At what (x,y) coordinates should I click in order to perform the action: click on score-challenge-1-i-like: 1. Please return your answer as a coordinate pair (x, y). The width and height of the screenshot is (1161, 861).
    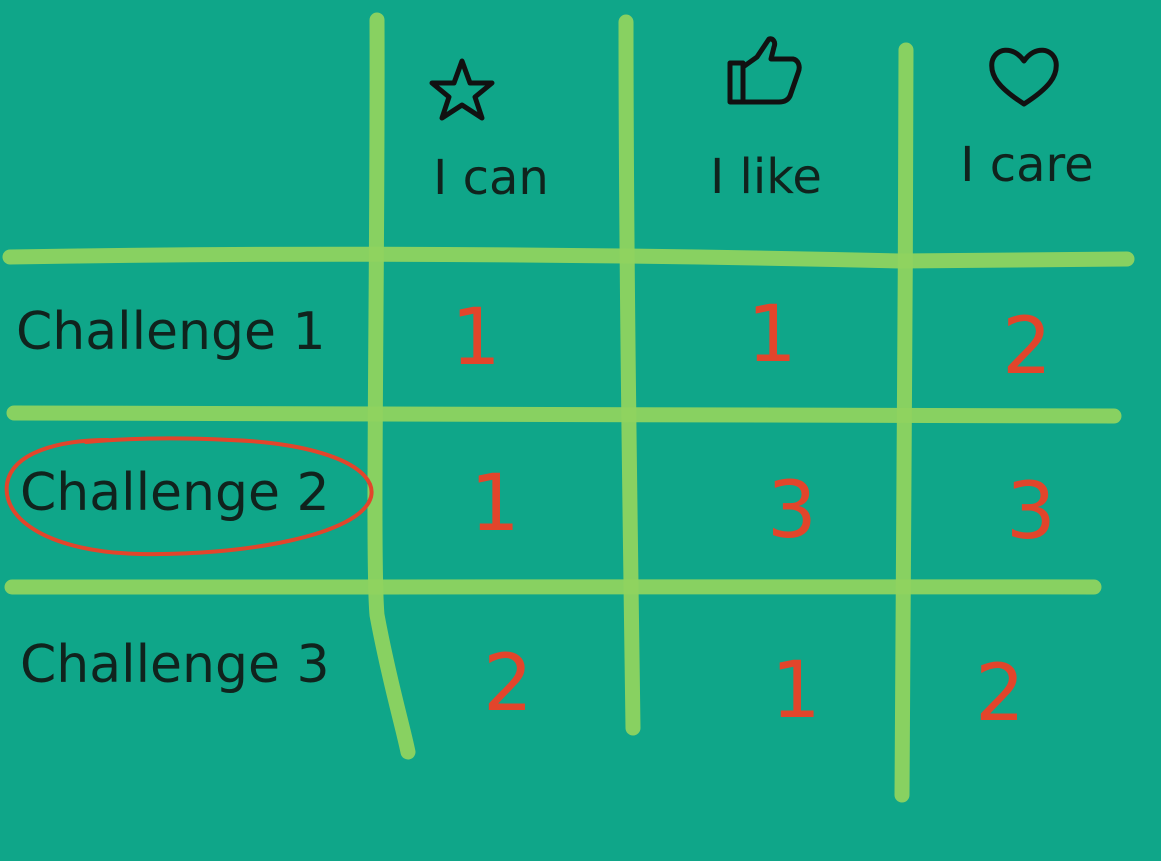
    Looking at the image, I should click on (772, 335).